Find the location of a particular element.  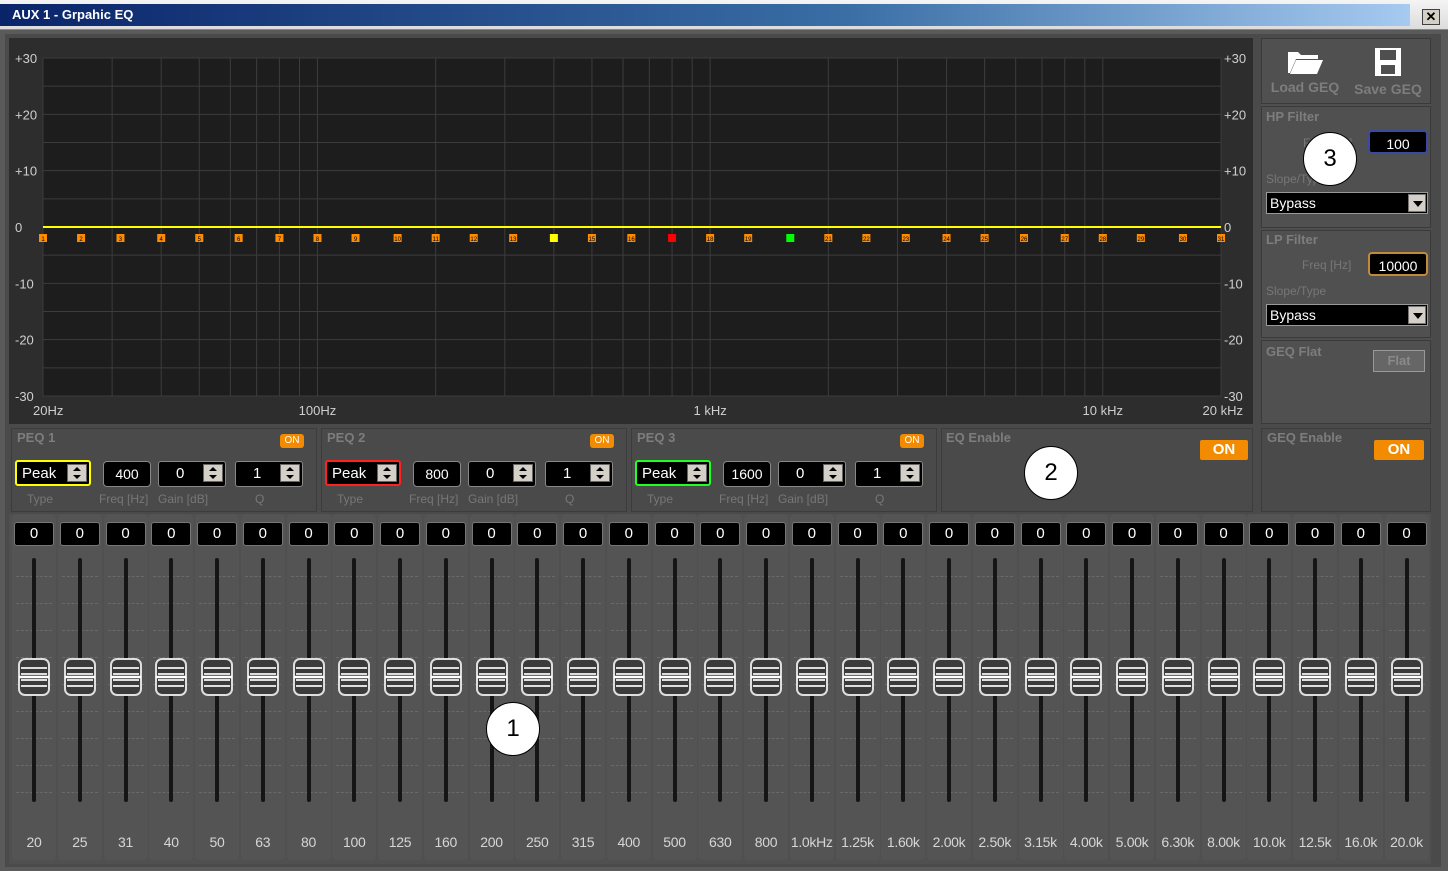

spinner-icon is located at coordinates (910, 473).